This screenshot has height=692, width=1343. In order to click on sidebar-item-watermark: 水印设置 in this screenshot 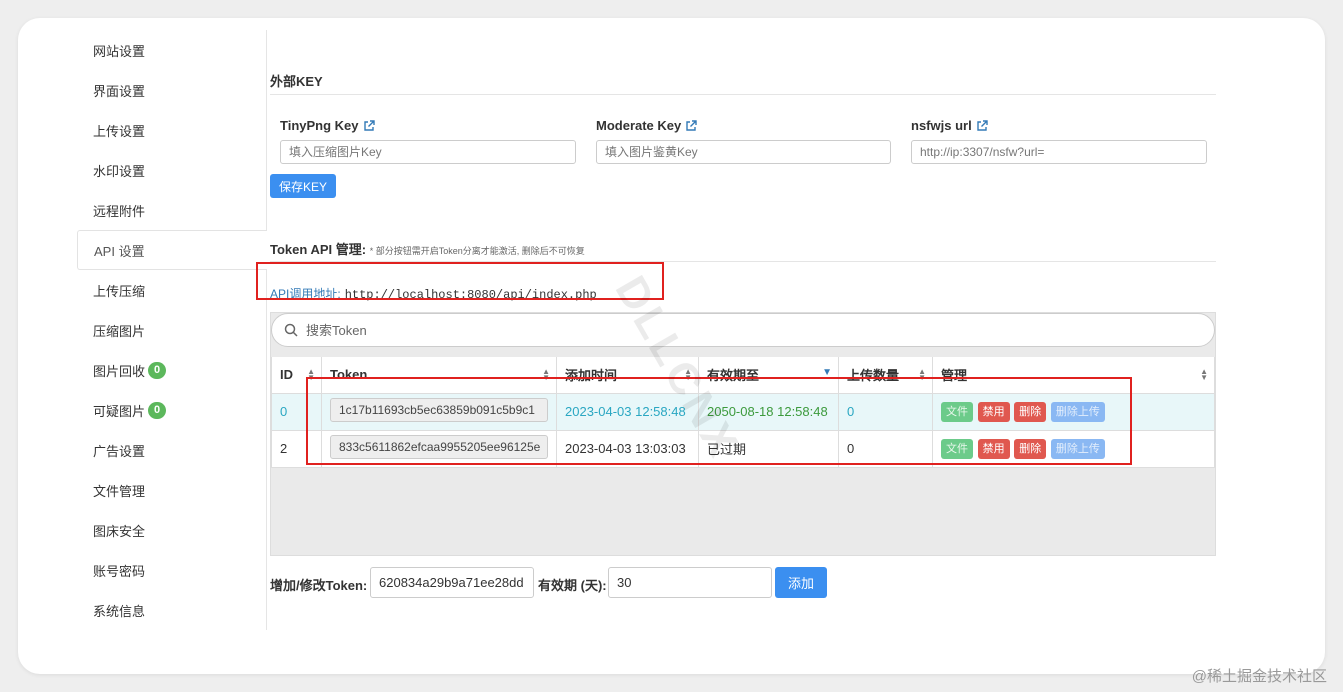, I will do `click(171, 170)`.